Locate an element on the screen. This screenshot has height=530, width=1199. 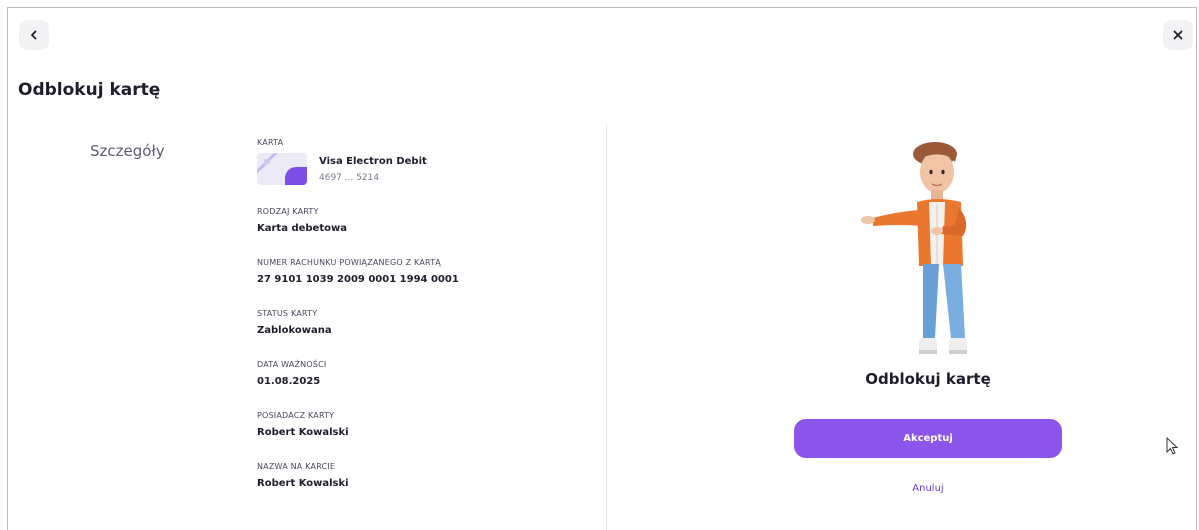
page-title: Odblokuj kartę is located at coordinates (89, 90).